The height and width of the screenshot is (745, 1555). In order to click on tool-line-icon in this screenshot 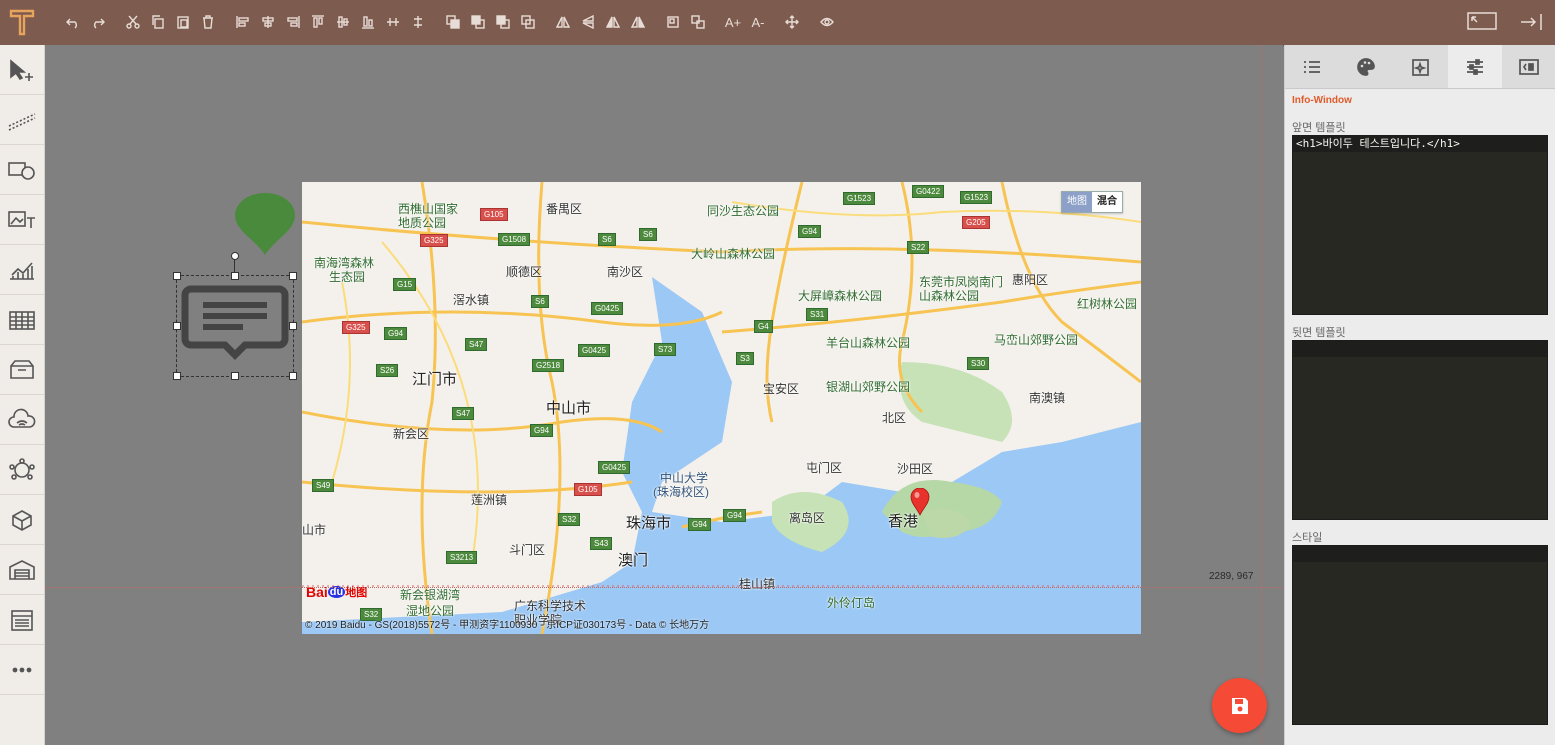, I will do `click(22, 120)`.